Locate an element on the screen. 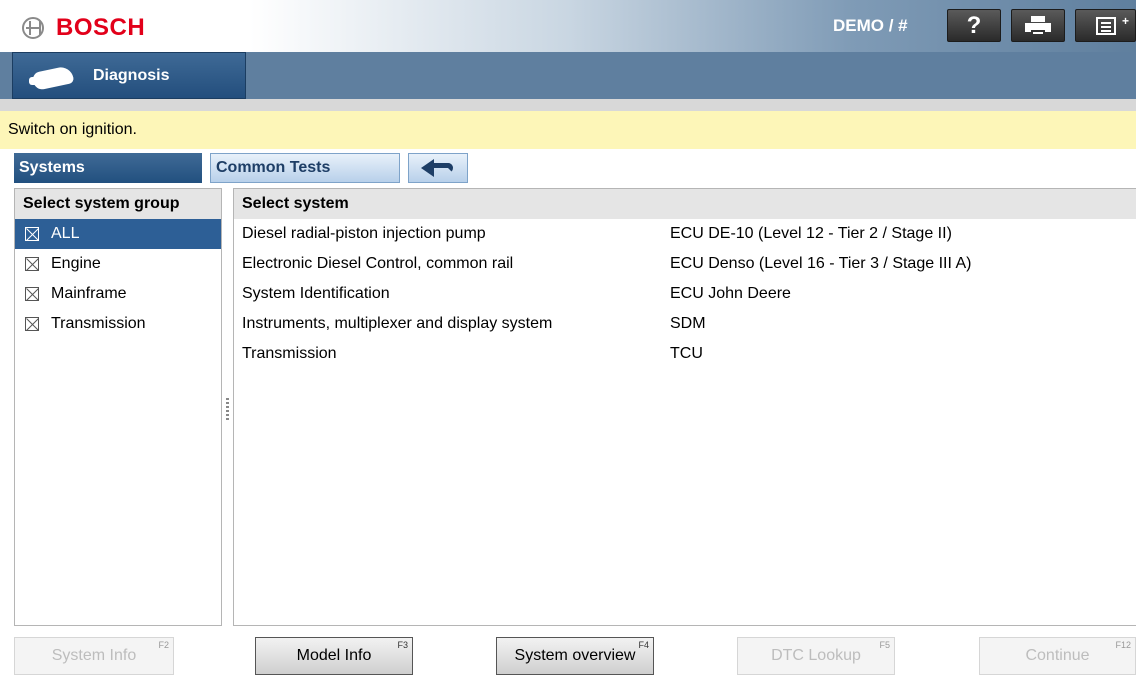  group-item-label: Transmission is located at coordinates (98, 323).